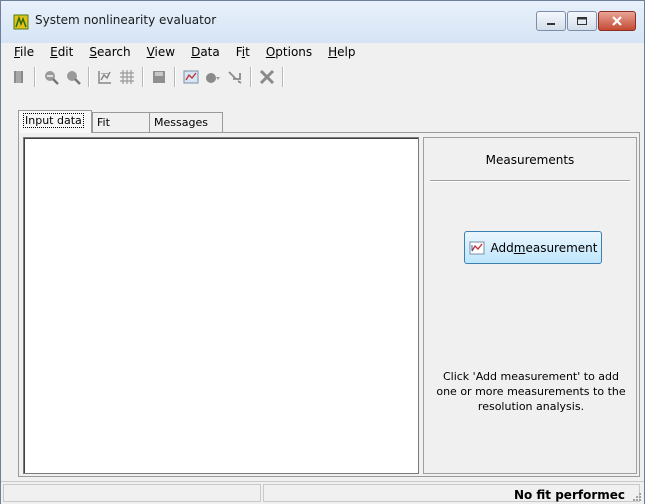 The image size is (645, 504). I want to click on menu-fit: Fit, so click(243, 52).